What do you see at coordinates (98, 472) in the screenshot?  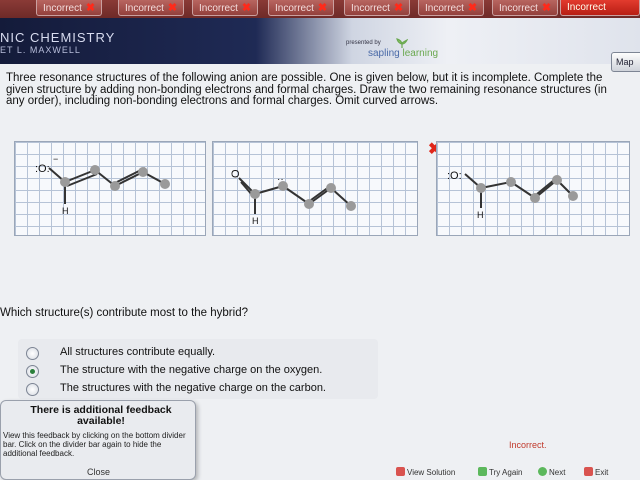 I see `feedback-close-button: Close` at bounding box center [98, 472].